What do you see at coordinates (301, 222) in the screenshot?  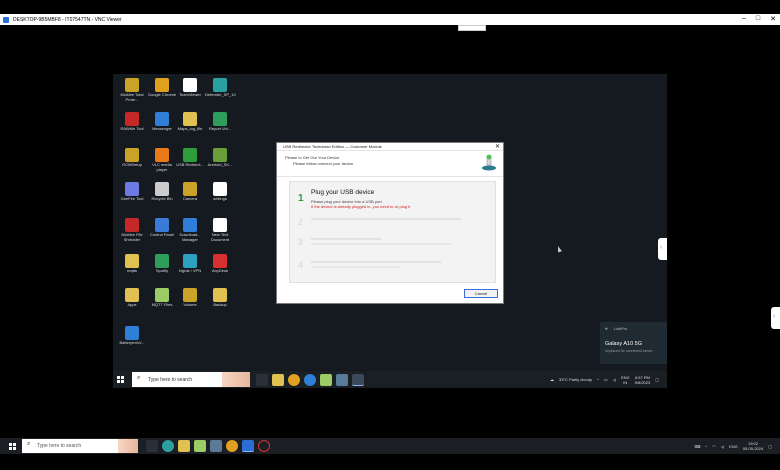 I see `step-placeholder-number: 2` at bounding box center [301, 222].